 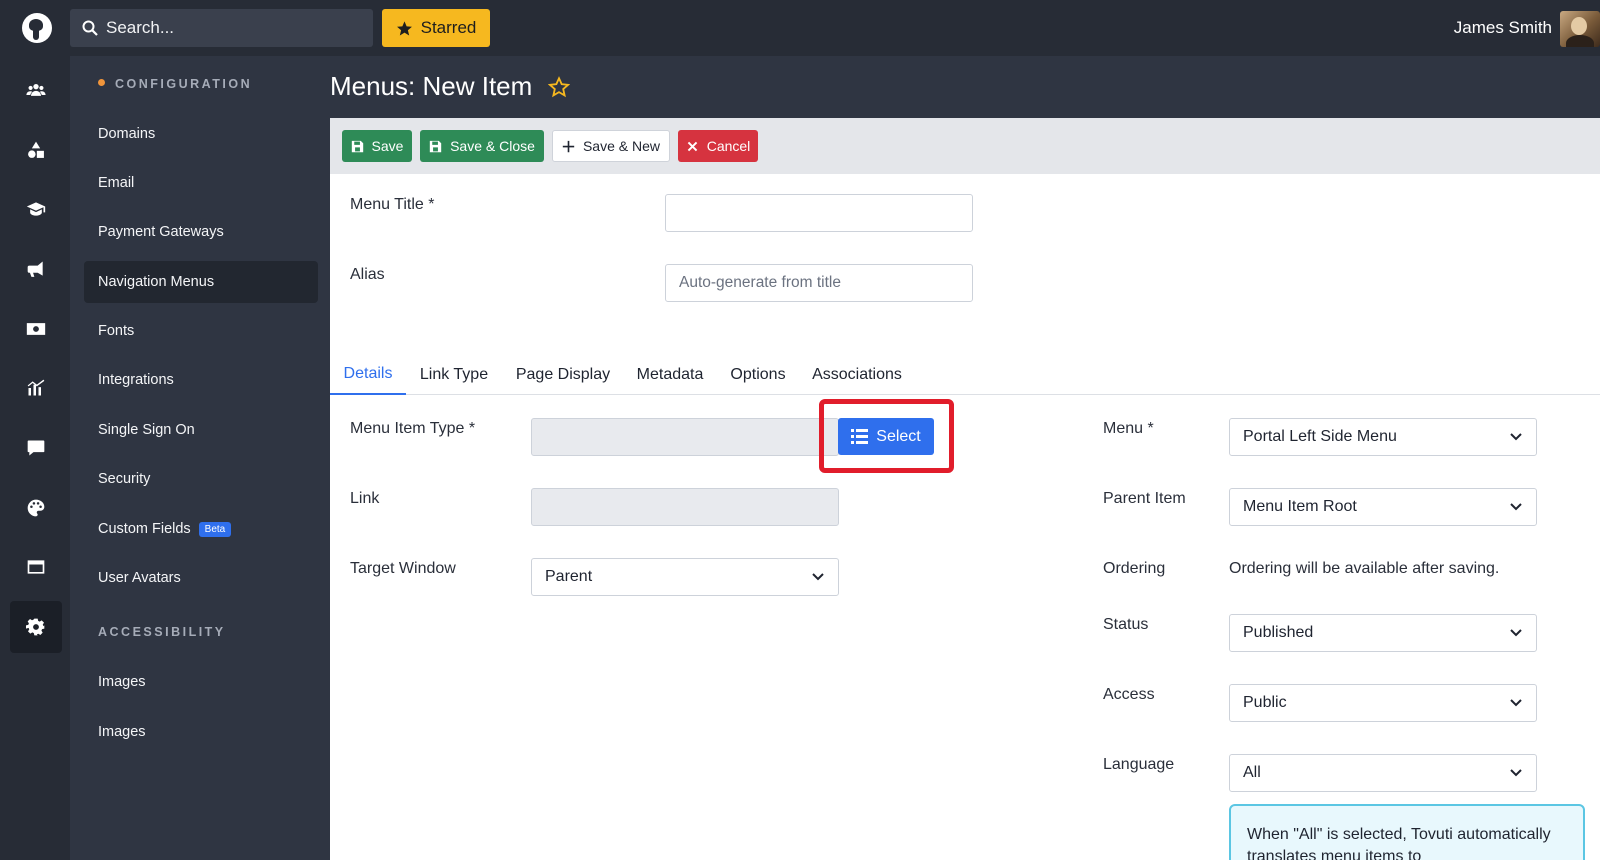 I want to click on sidebar-item-security: Security, so click(x=201, y=479).